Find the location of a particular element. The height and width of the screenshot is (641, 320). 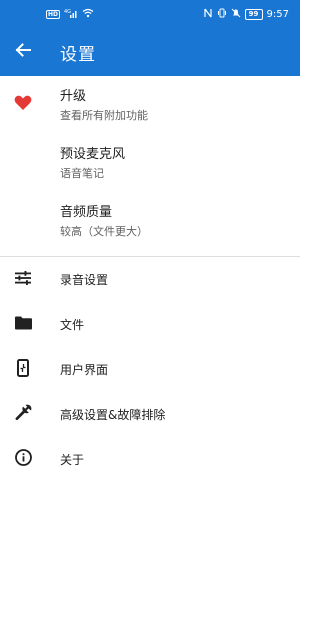

page-title: 设置 is located at coordinates (78, 54).